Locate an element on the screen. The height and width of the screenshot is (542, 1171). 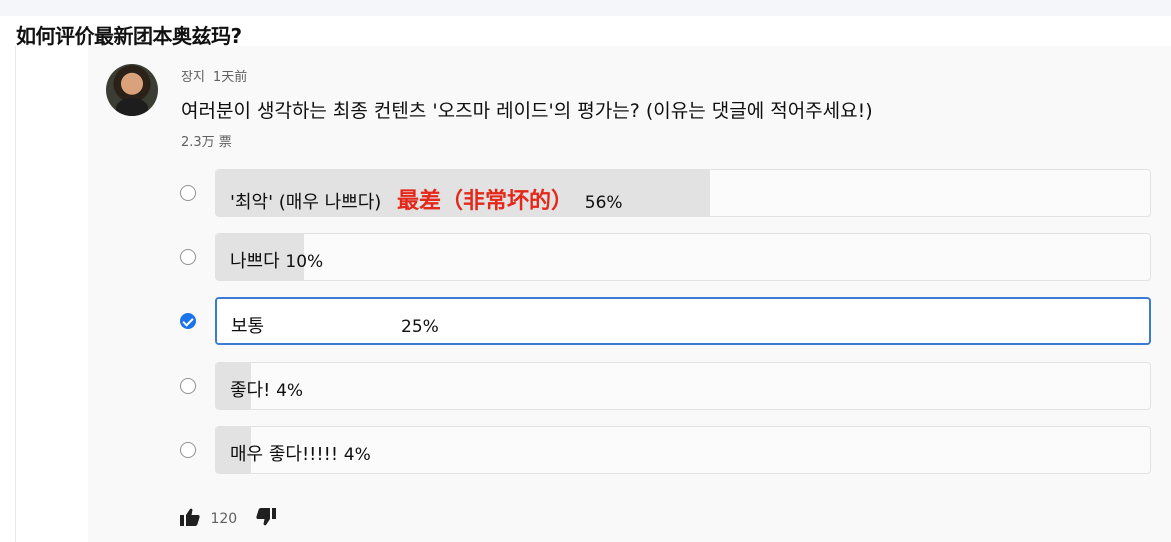
radio-button-checked is located at coordinates (188, 321).